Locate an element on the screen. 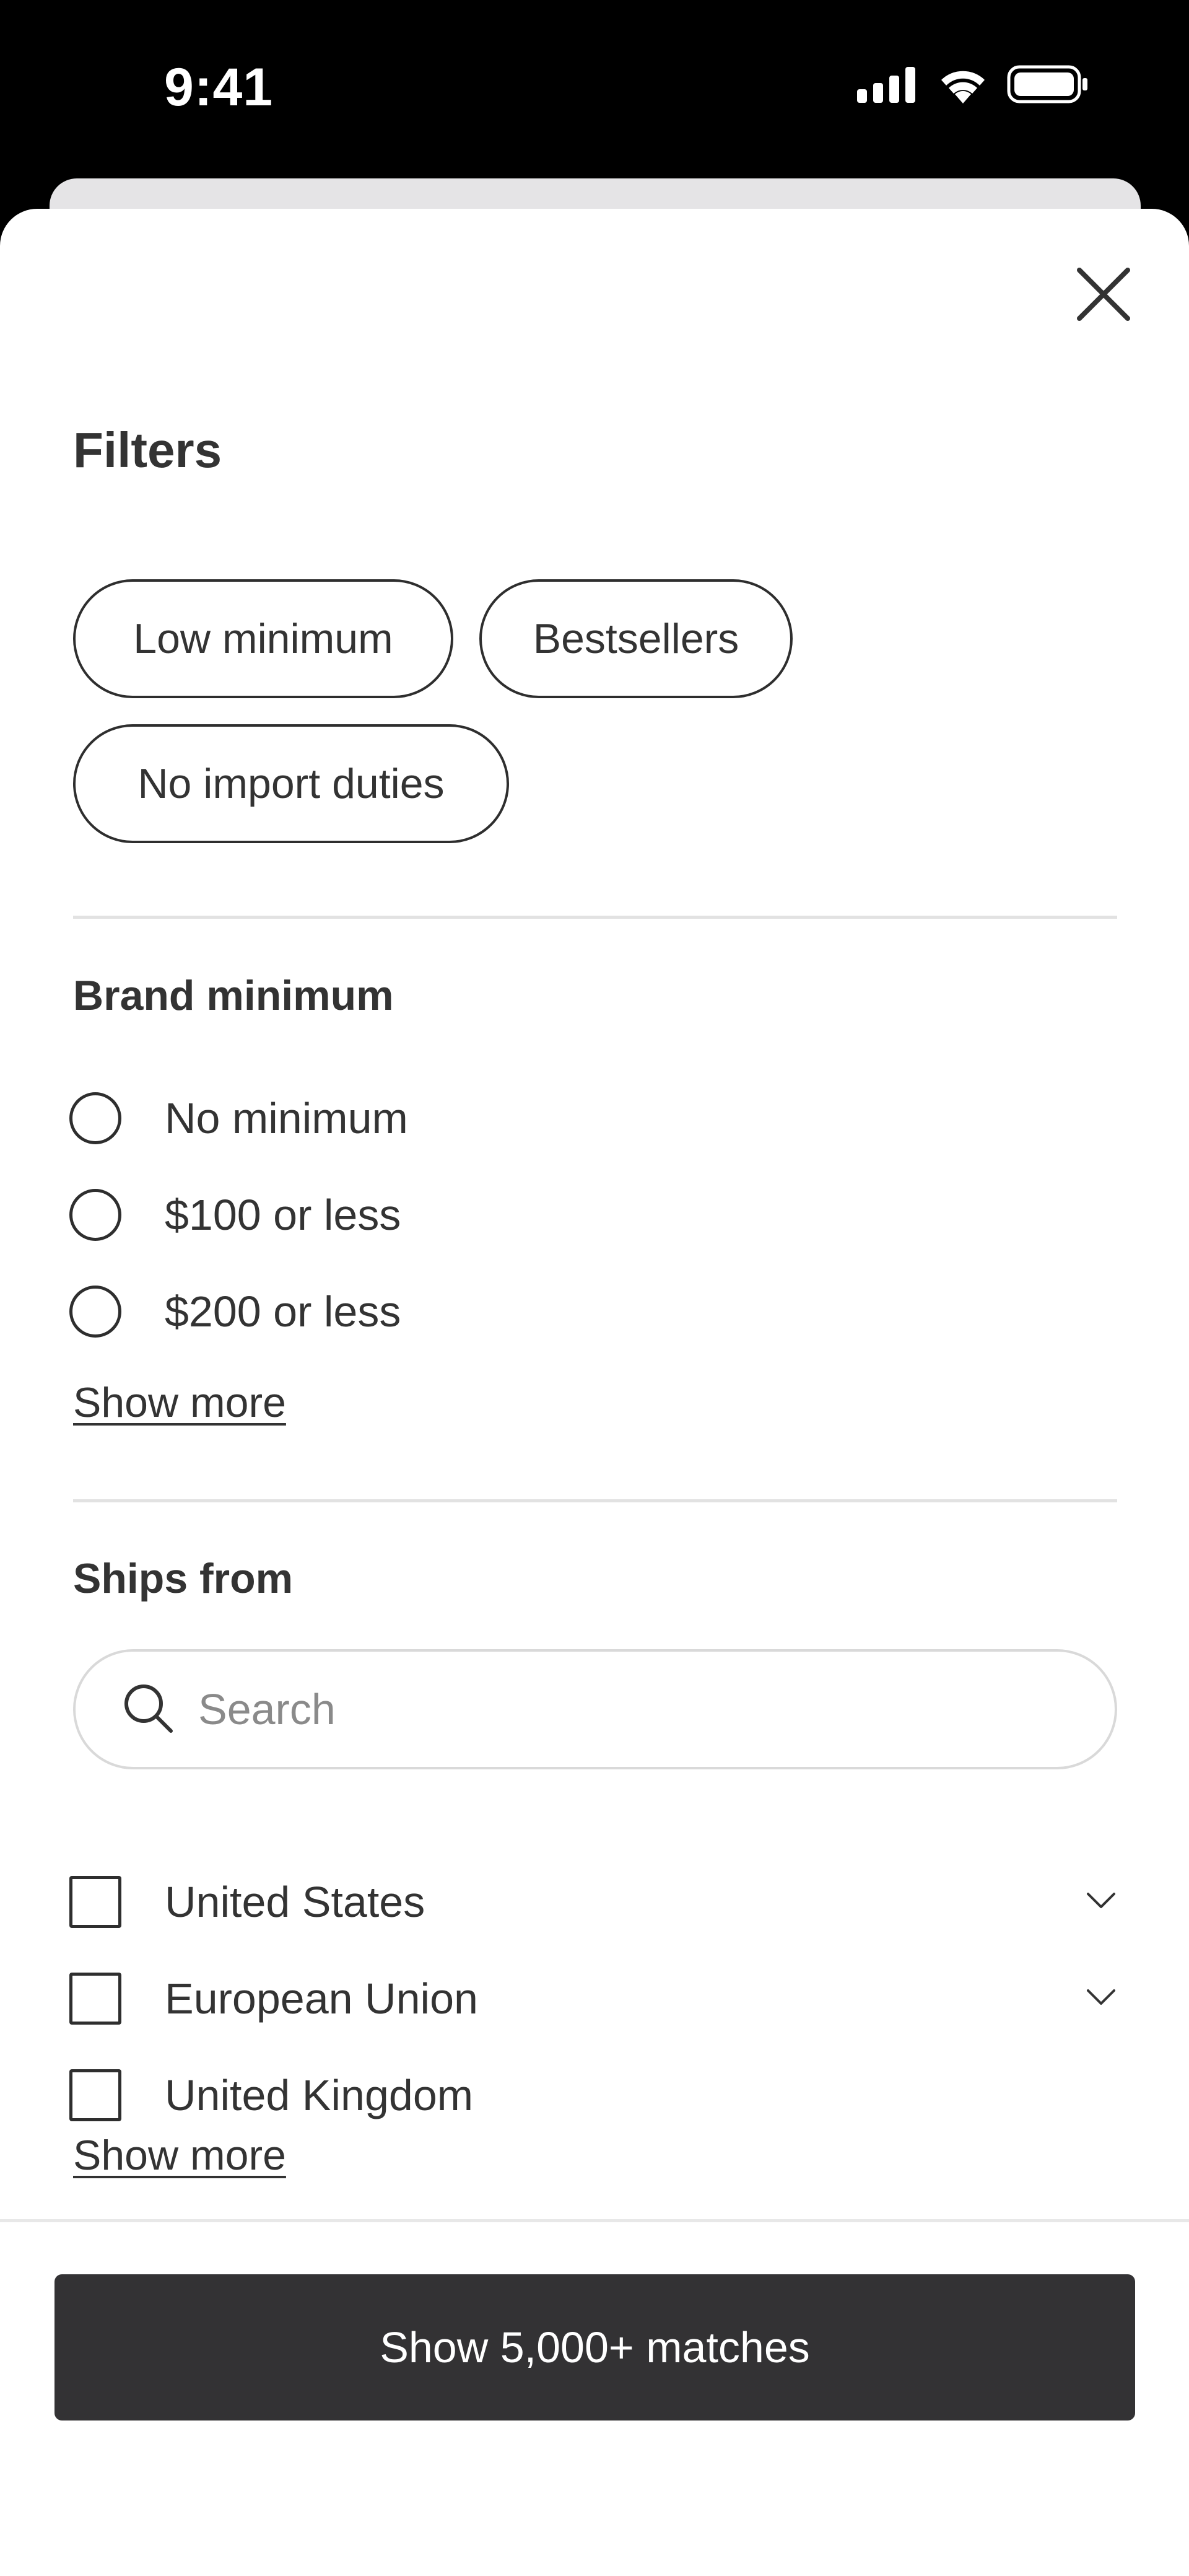 This screenshot has height=2576, width=1189. page-title: Filters is located at coordinates (147, 450).